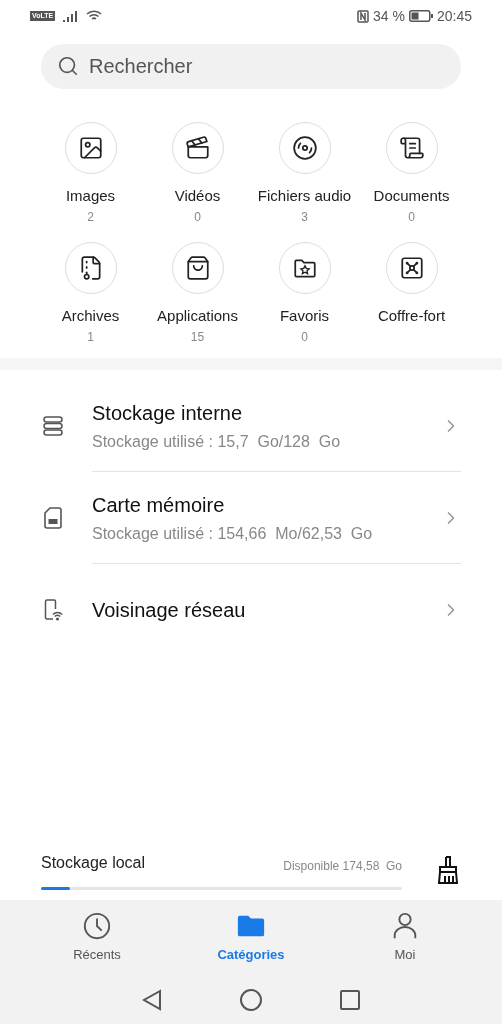 The width and height of the screenshot is (502, 1024). What do you see at coordinates (90, 148) in the screenshot?
I see `image-icon` at bounding box center [90, 148].